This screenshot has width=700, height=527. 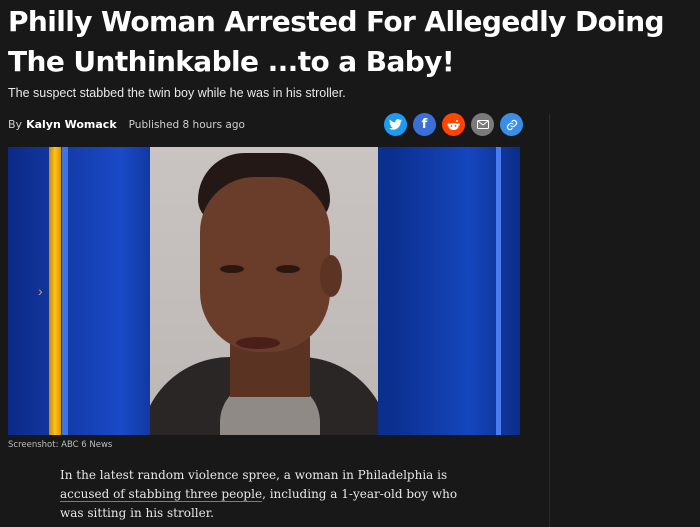 What do you see at coordinates (60, 445) in the screenshot?
I see `image-caption: Screenshot: ABC 6 News` at bounding box center [60, 445].